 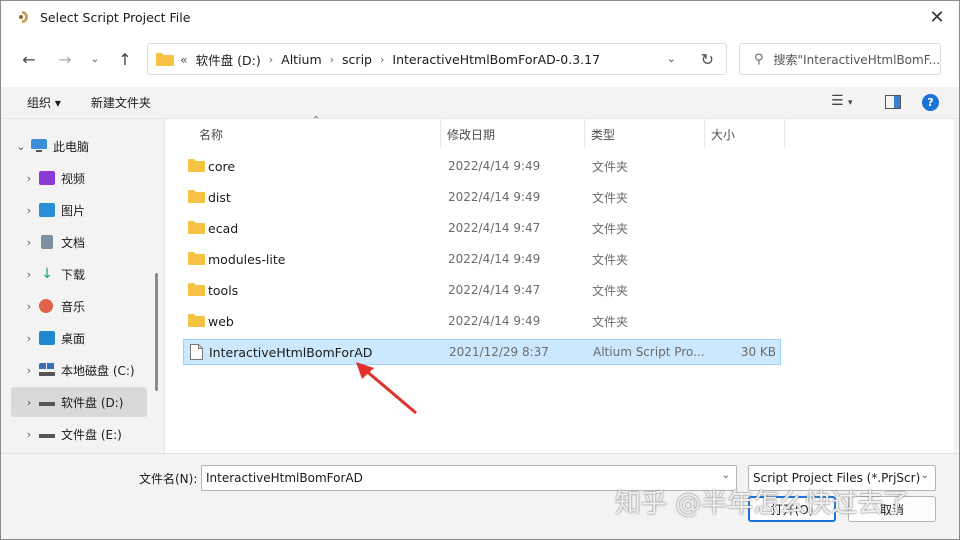 I want to click on search-icon: ⚲, so click(x=759, y=59).